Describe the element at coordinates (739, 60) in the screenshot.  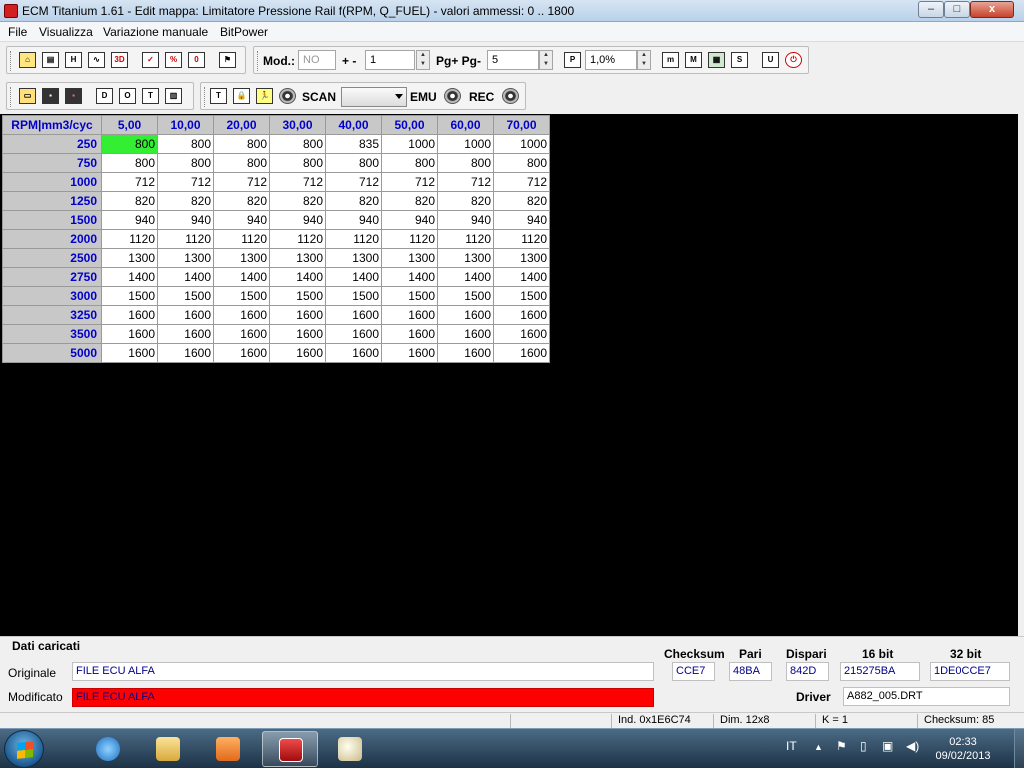
I see `s-icon: S` at that location.